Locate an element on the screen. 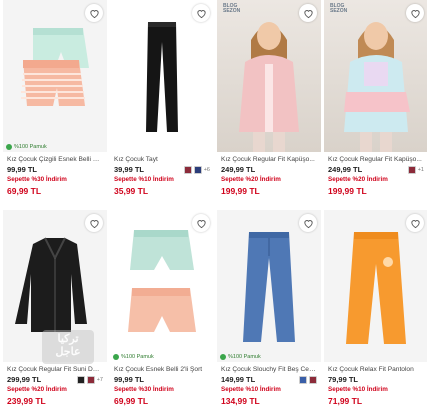  product-price: 39,99 TL is located at coordinates (129, 169).